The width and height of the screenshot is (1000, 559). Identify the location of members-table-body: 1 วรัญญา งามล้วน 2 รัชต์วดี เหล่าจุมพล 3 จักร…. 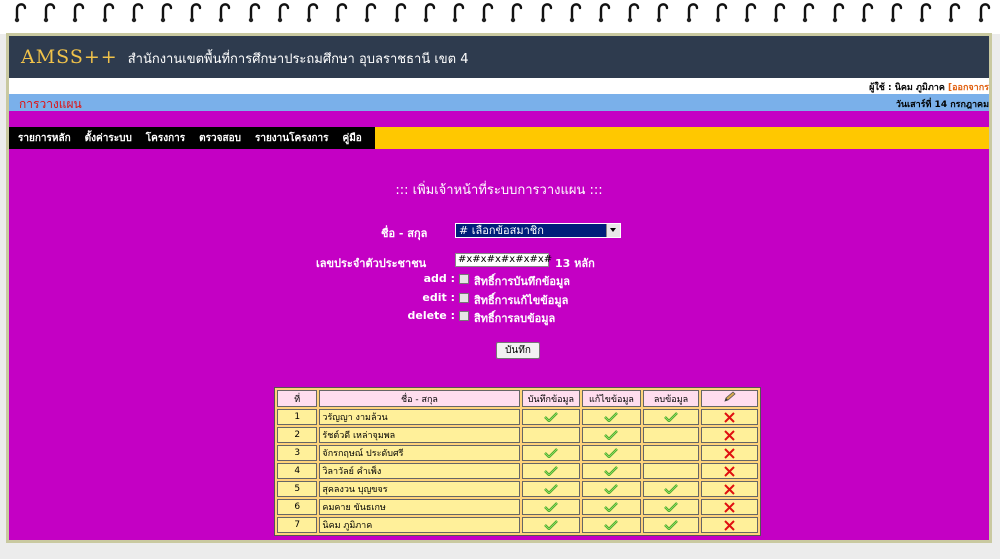
(517, 471).